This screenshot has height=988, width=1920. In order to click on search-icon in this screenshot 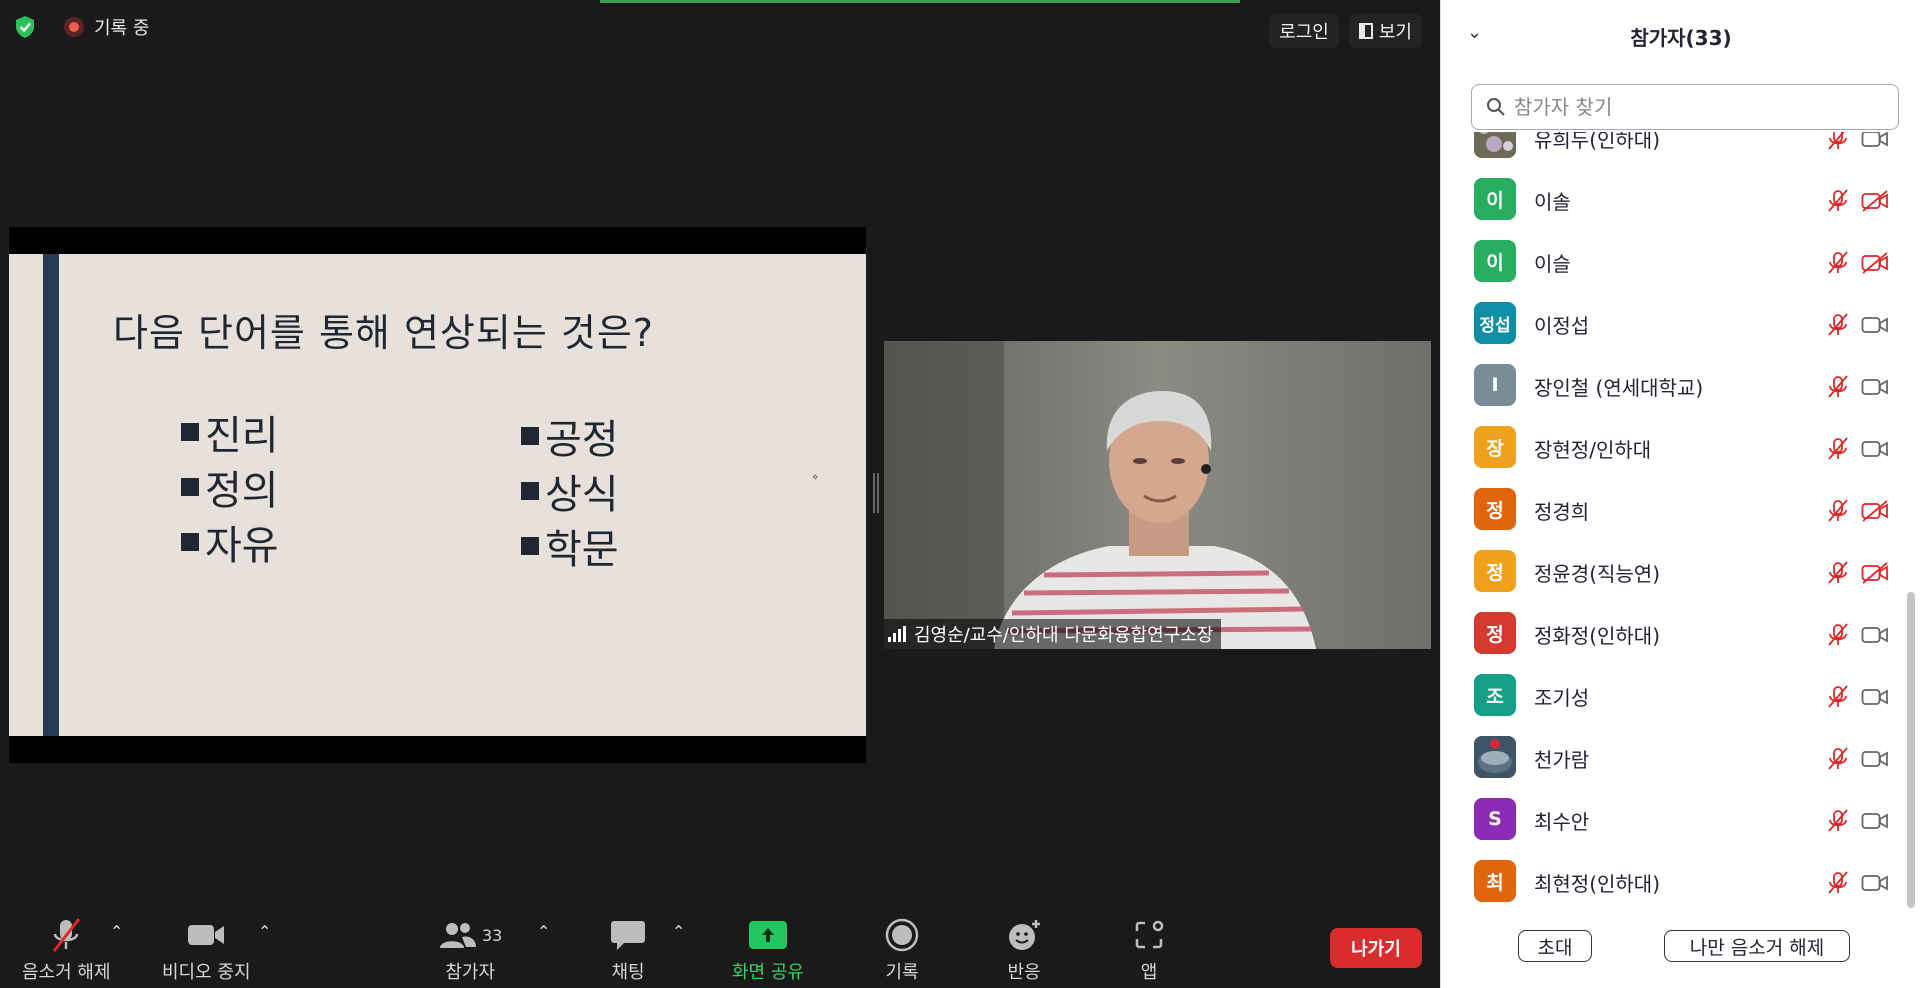, I will do `click(1496, 107)`.